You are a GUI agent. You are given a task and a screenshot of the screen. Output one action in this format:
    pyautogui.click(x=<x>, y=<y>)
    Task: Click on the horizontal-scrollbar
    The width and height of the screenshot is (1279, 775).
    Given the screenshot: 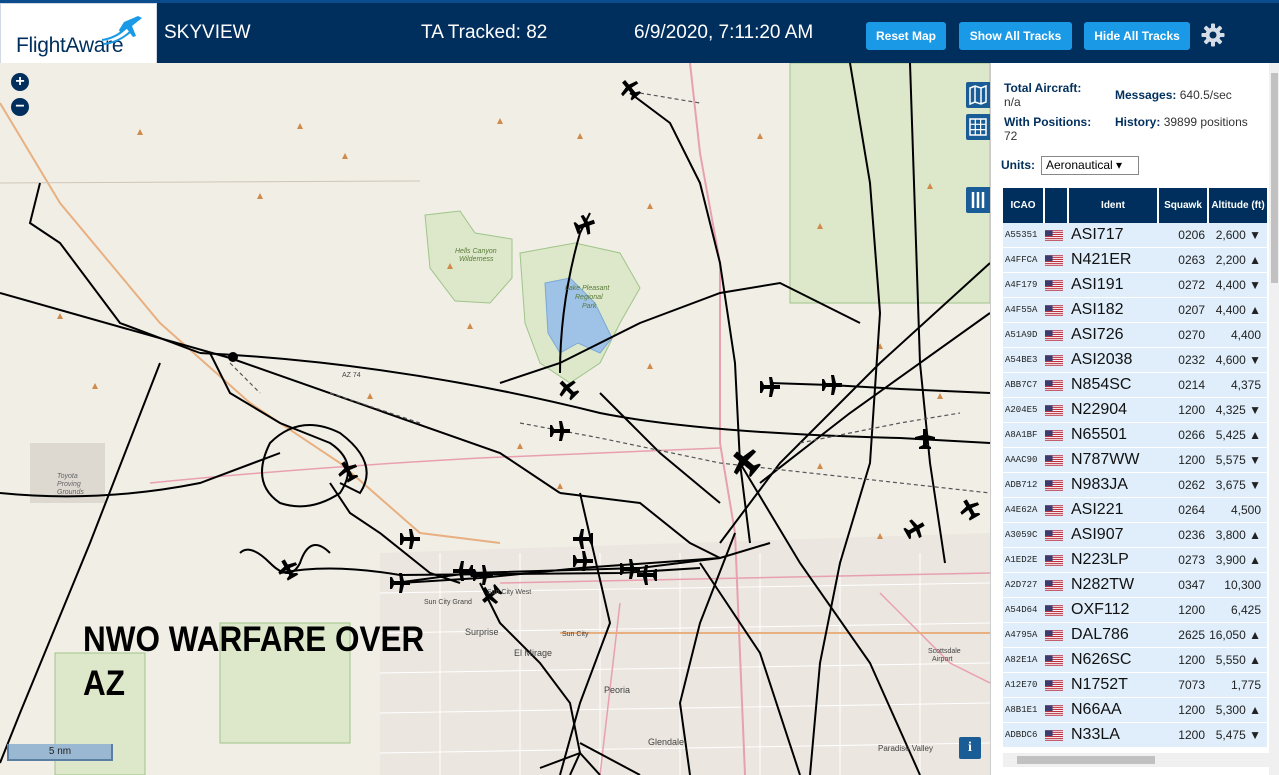 What is the action you would take?
    pyautogui.click(x=1136, y=760)
    